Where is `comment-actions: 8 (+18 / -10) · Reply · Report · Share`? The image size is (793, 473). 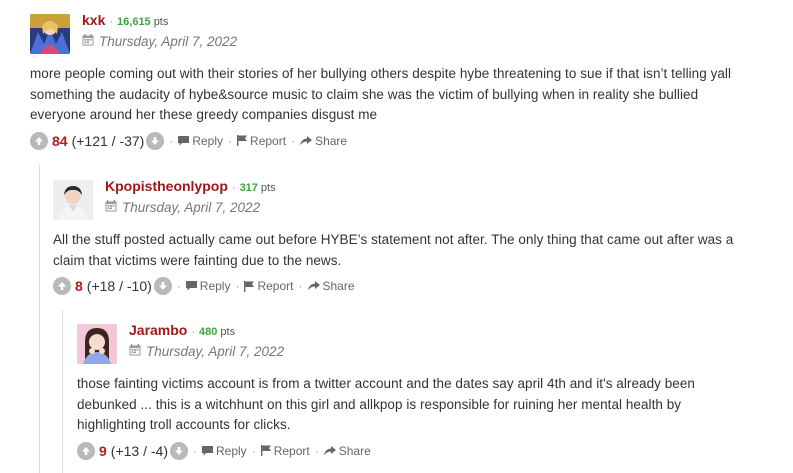
comment-actions: 8 (+18 / -10) · Reply · Report · Share is located at coordinates (418, 286).